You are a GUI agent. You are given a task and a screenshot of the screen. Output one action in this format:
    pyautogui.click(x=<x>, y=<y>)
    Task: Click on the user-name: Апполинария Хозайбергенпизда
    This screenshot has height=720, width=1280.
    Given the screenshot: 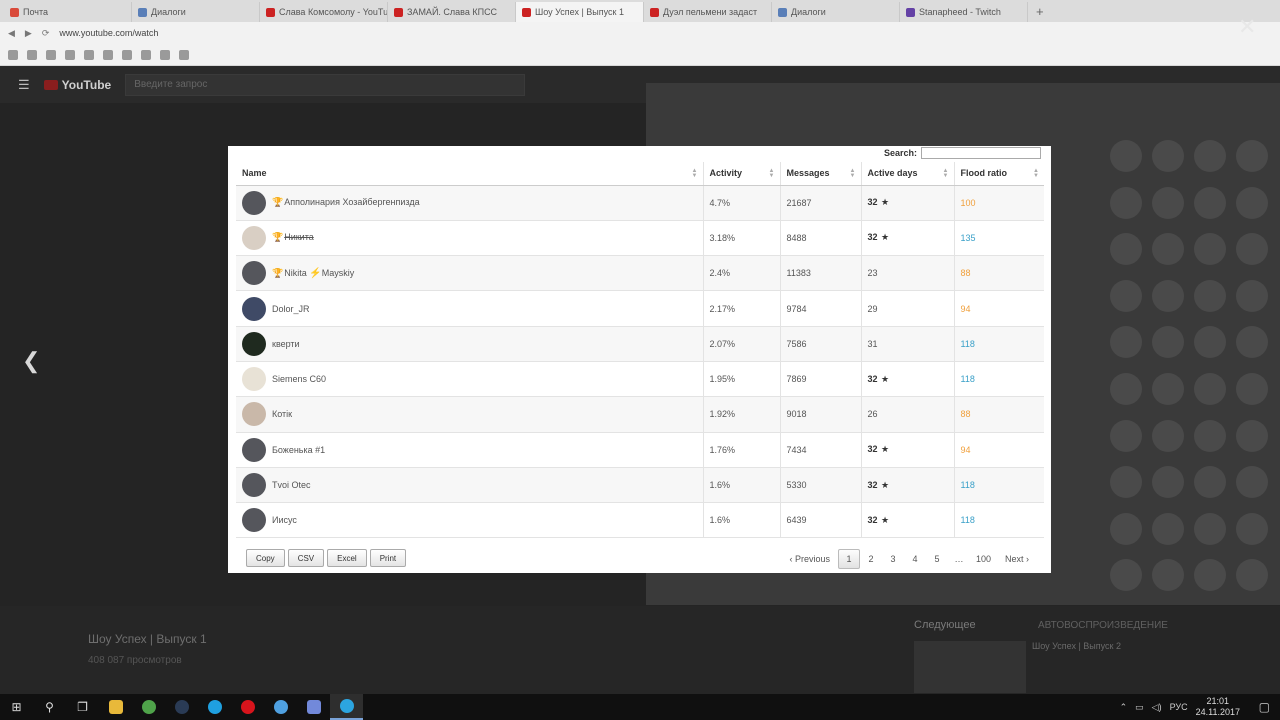 What is the action you would take?
    pyautogui.click(x=351, y=202)
    